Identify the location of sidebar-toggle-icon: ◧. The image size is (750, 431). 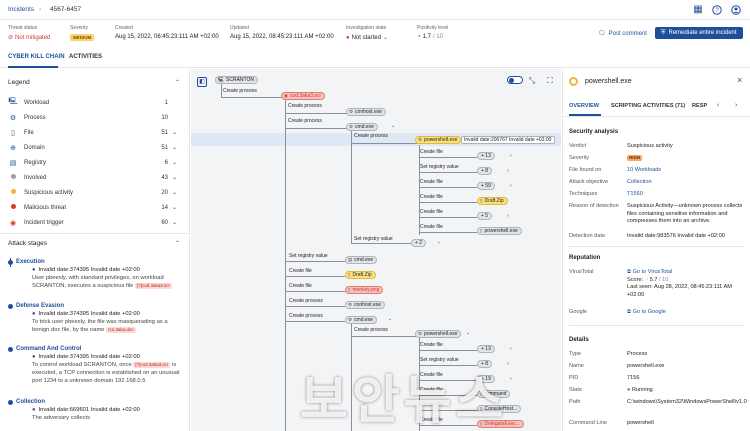
(202, 82).